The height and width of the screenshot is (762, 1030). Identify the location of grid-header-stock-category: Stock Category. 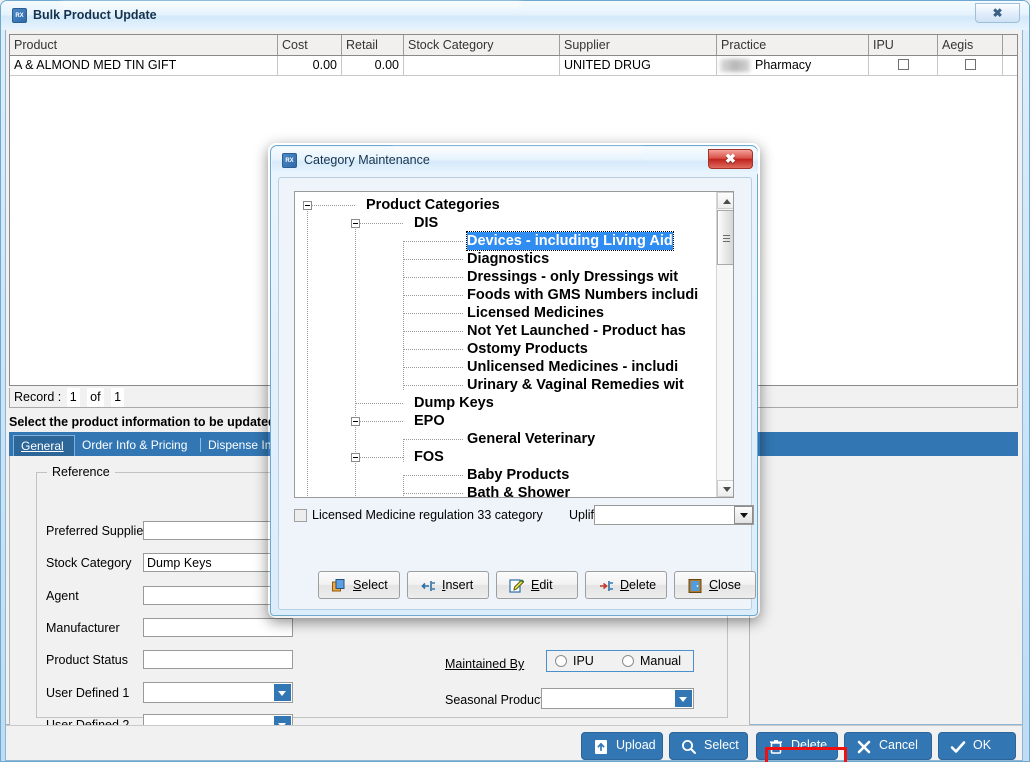
(482, 45).